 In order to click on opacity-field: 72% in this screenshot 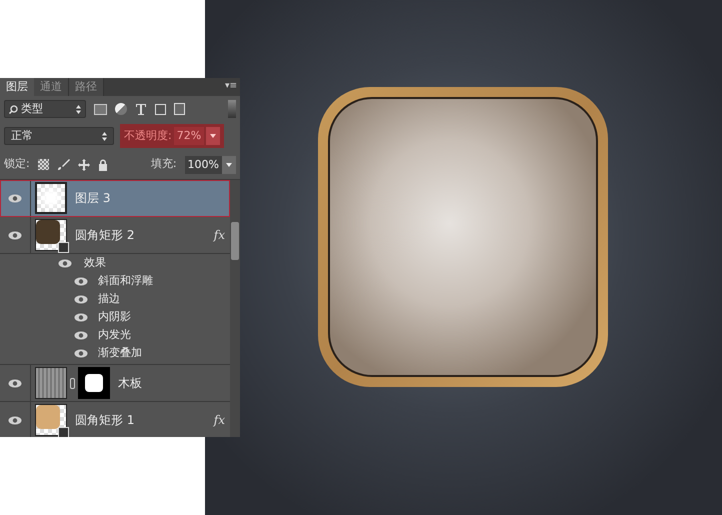, I will do `click(189, 136)`.